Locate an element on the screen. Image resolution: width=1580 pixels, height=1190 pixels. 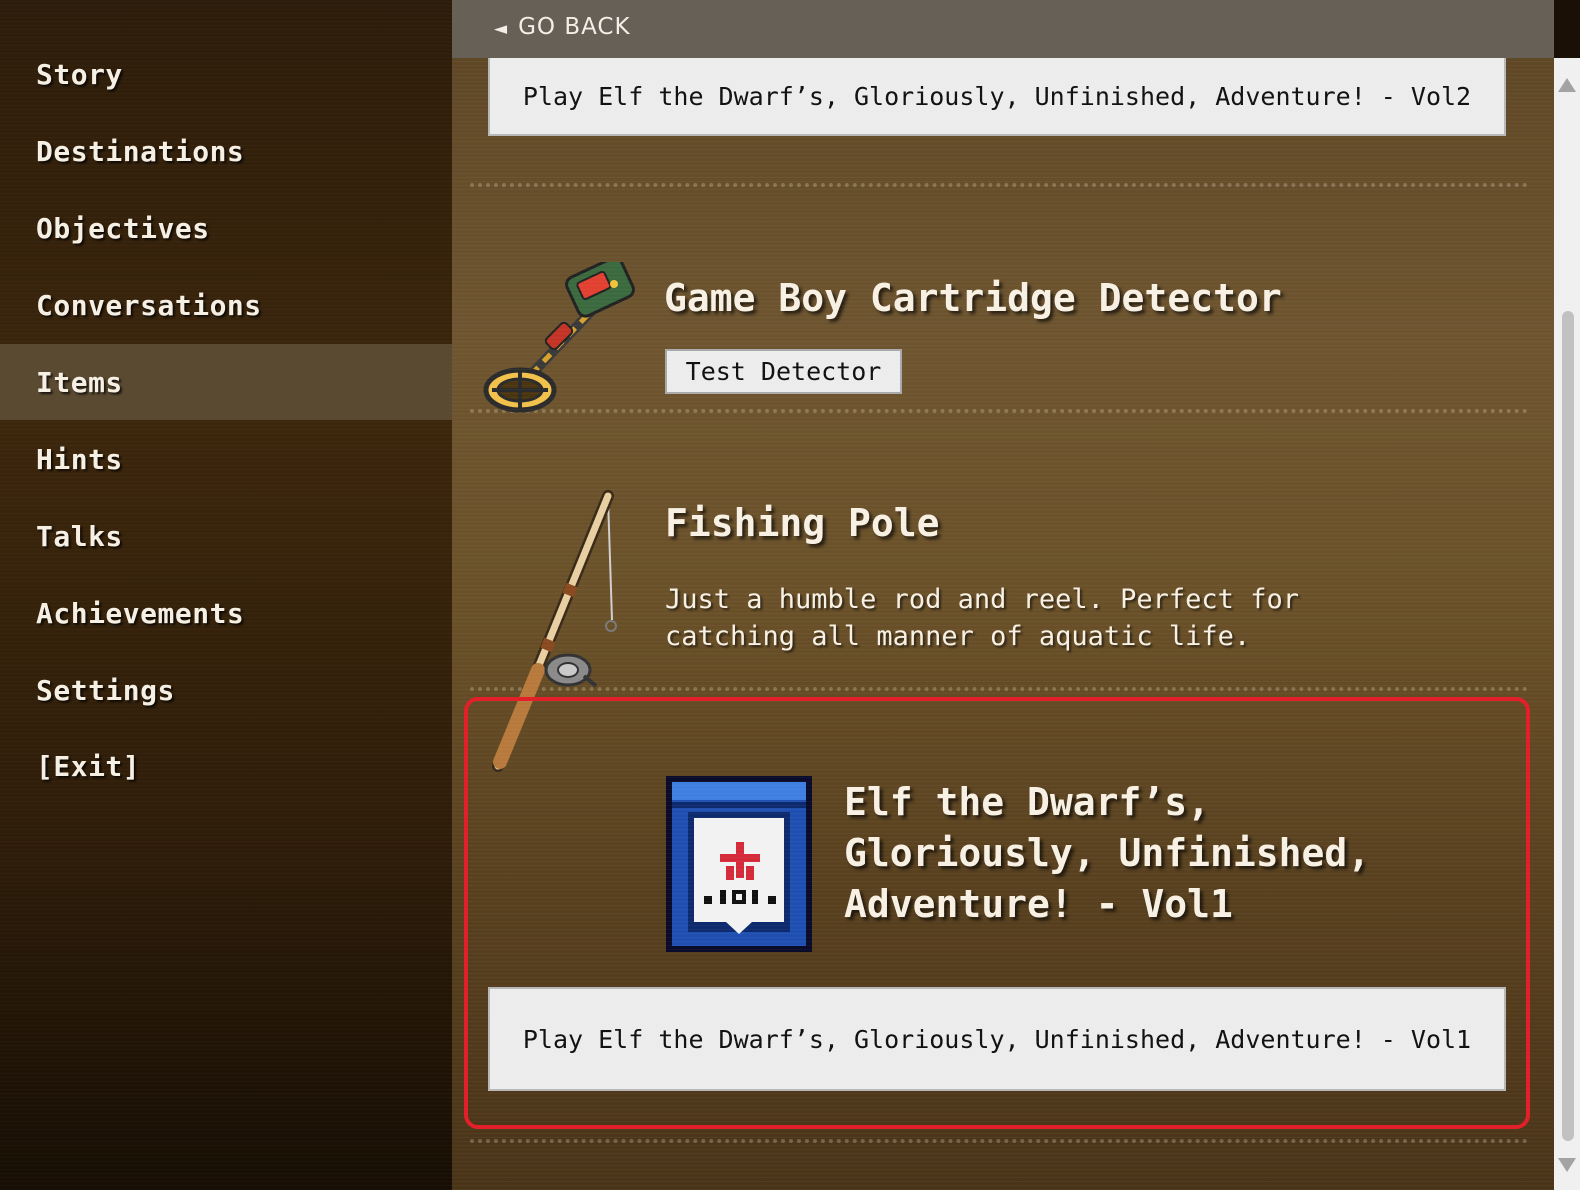
sidebar-item-conversations: Conversations is located at coordinates (226, 305).